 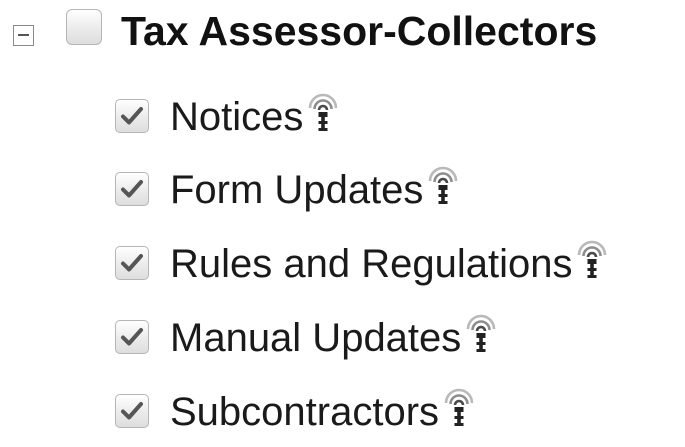 What do you see at coordinates (371, 264) in the screenshot?
I see `item-label: Rules and Regulations` at bounding box center [371, 264].